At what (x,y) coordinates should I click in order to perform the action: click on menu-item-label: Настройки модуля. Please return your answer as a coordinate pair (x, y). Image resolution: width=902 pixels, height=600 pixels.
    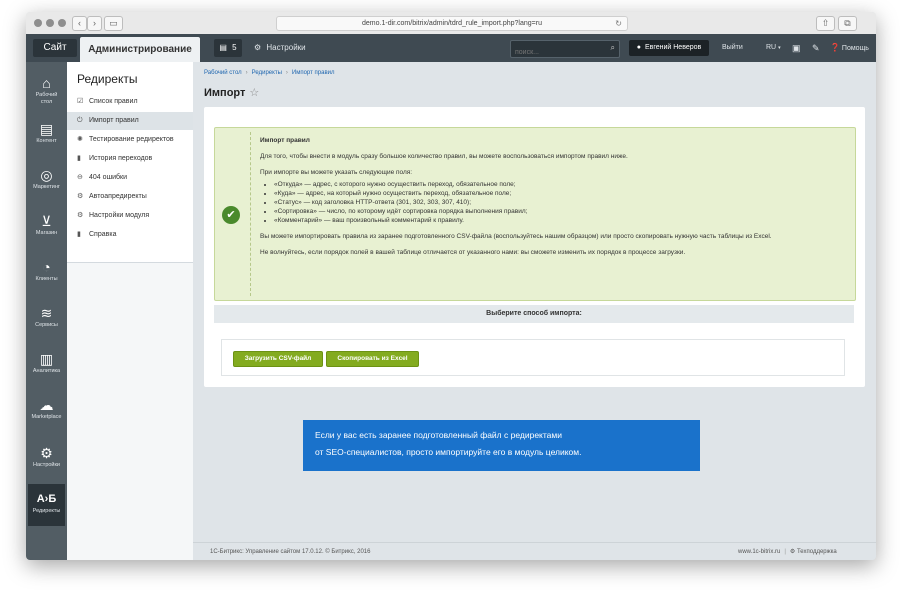
    Looking at the image, I should click on (119, 215).